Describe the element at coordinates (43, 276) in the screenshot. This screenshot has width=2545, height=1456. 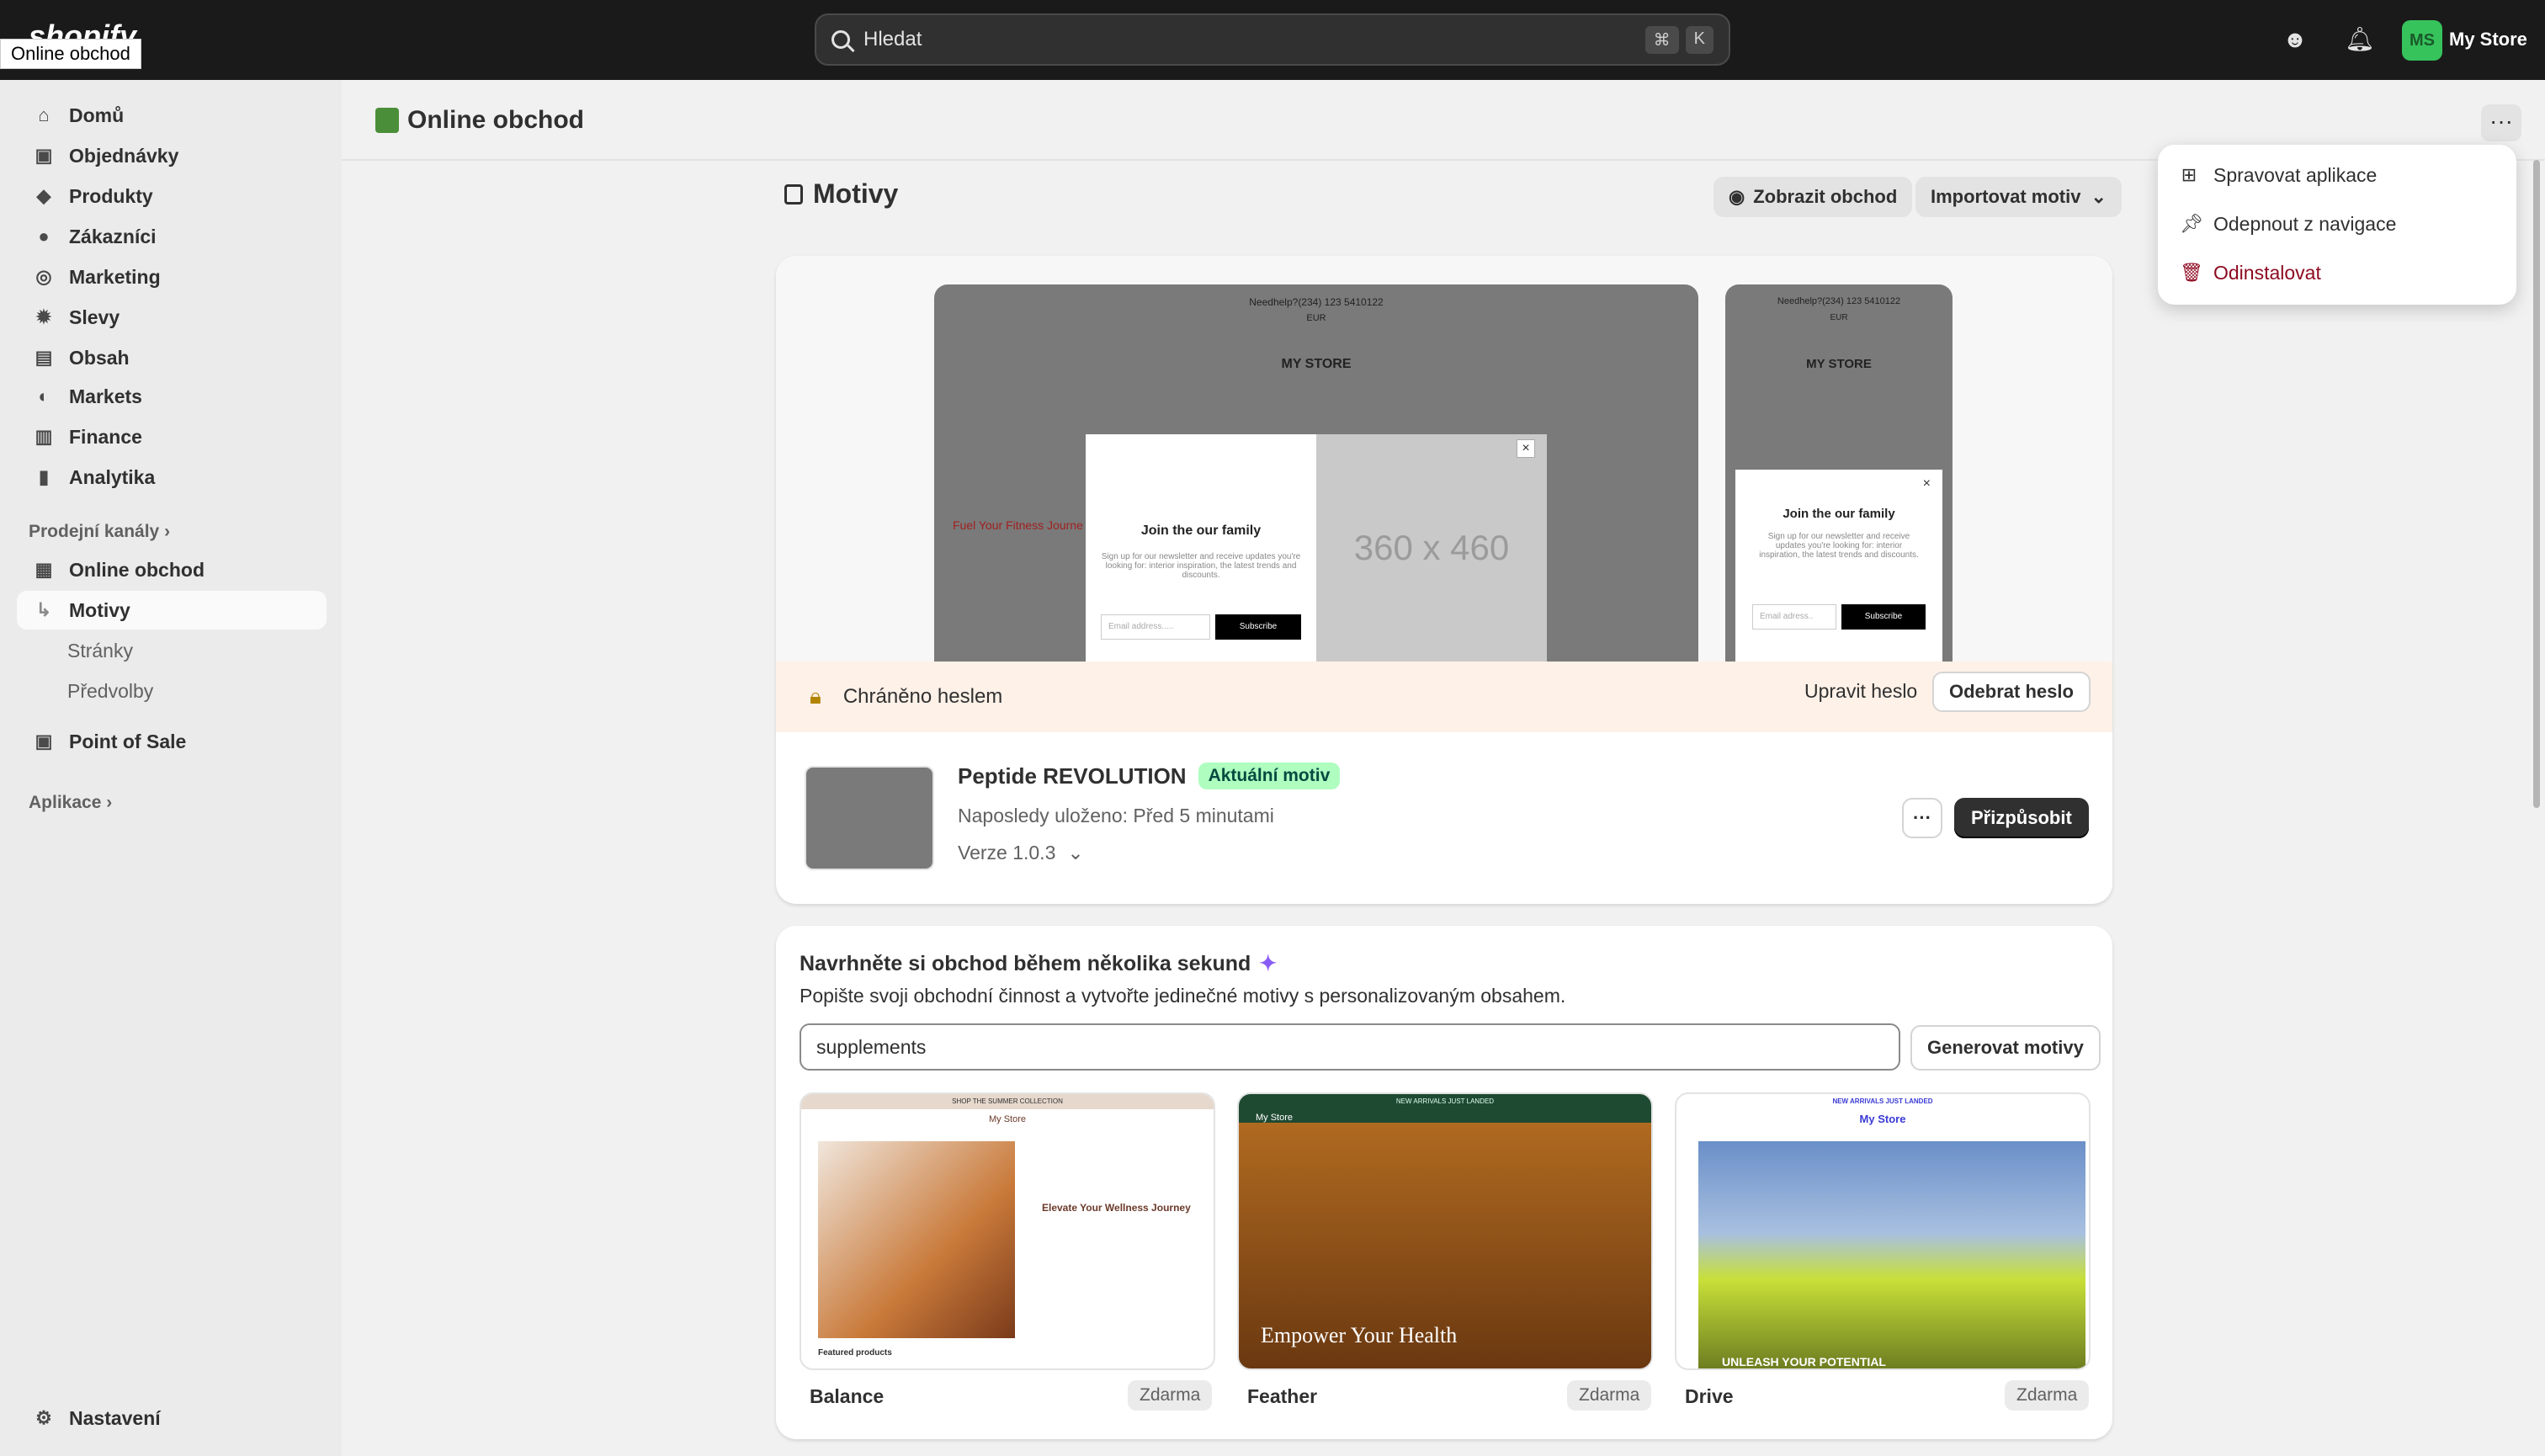
I see `target-icon: ◎` at that location.